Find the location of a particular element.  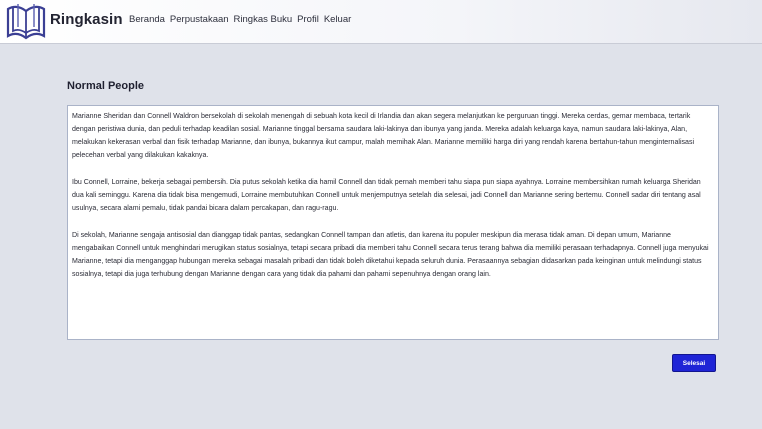

nav-ringkas-buku: Ringkas Buku is located at coordinates (263, 19).